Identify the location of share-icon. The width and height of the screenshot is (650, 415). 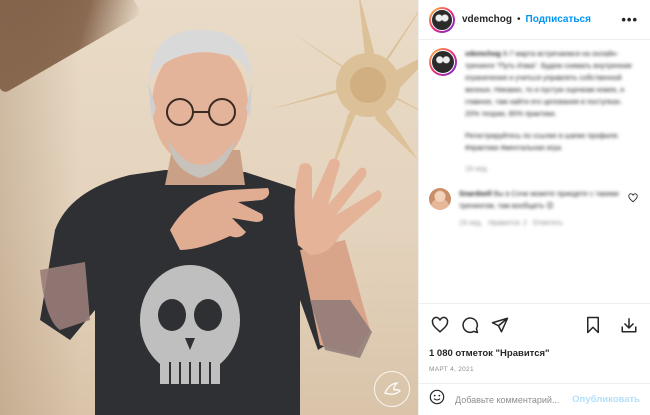
(500, 325).